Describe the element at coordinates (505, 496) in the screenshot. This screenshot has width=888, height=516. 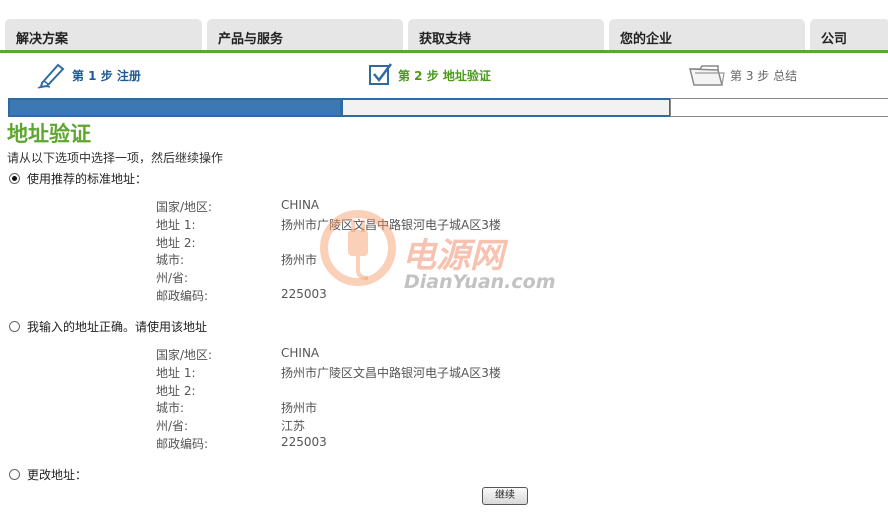
I see `continue-button: 继续` at that location.